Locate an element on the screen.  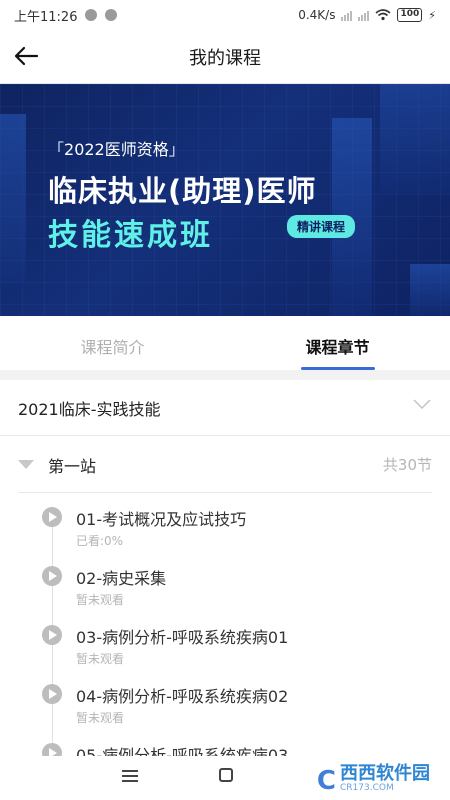
tab-intro: 课程简介 is located at coordinates (112, 343).